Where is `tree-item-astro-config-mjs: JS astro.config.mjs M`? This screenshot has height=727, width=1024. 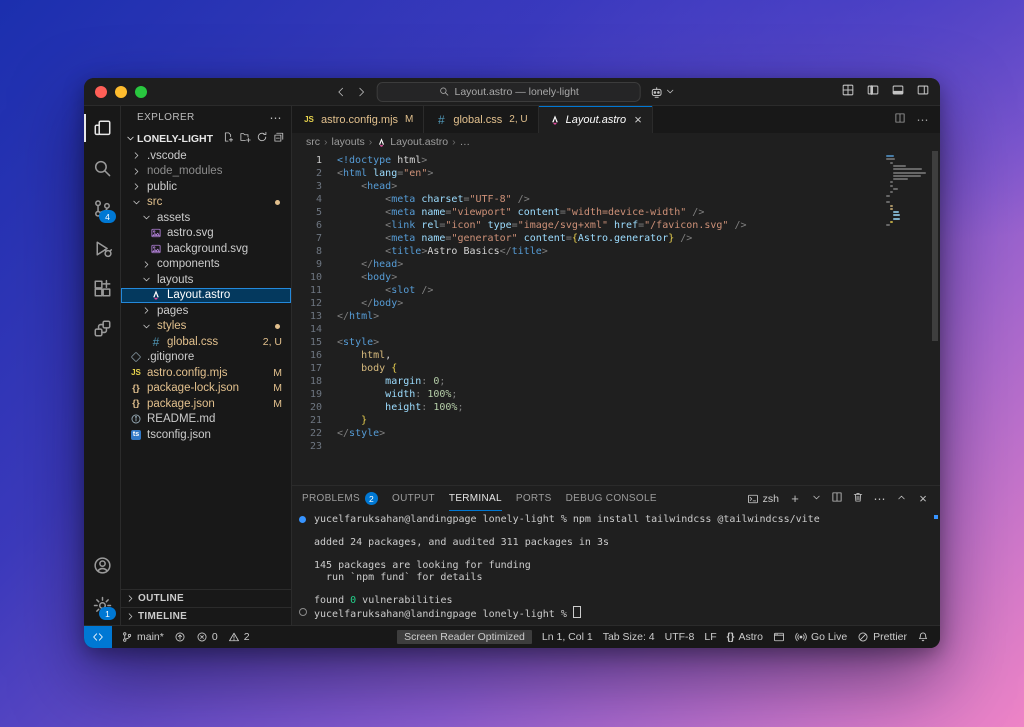
tree-item-astro-config-mjs: JS astro.config.mjs M is located at coordinates (206, 373).